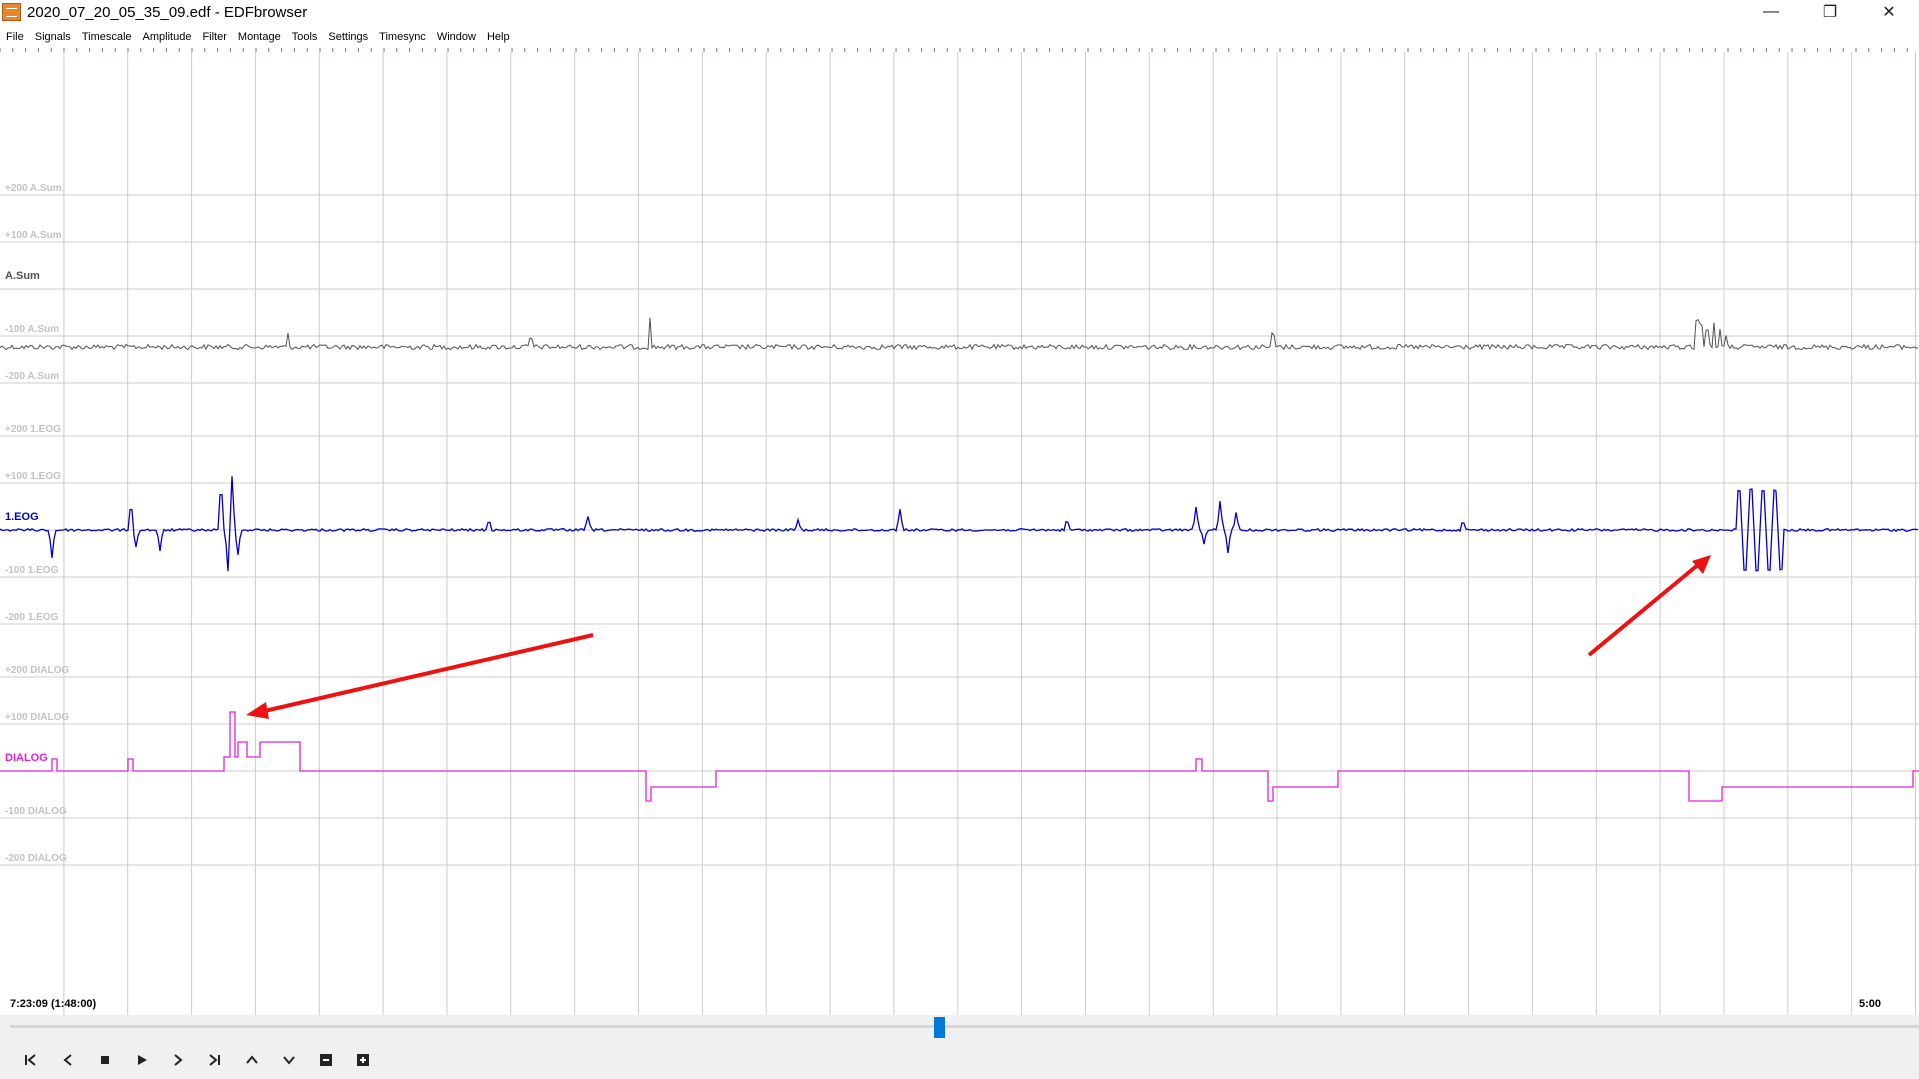 The image size is (1919, 1079). I want to click on asum-tick-minus100: -100 A.Sum, so click(32, 329).